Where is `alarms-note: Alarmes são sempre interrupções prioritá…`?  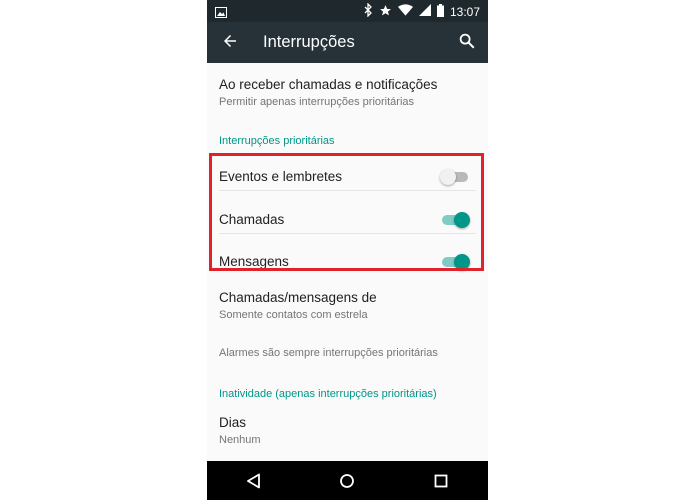 alarms-note: Alarmes são sempre interrupções prioritá… is located at coordinates (328, 353).